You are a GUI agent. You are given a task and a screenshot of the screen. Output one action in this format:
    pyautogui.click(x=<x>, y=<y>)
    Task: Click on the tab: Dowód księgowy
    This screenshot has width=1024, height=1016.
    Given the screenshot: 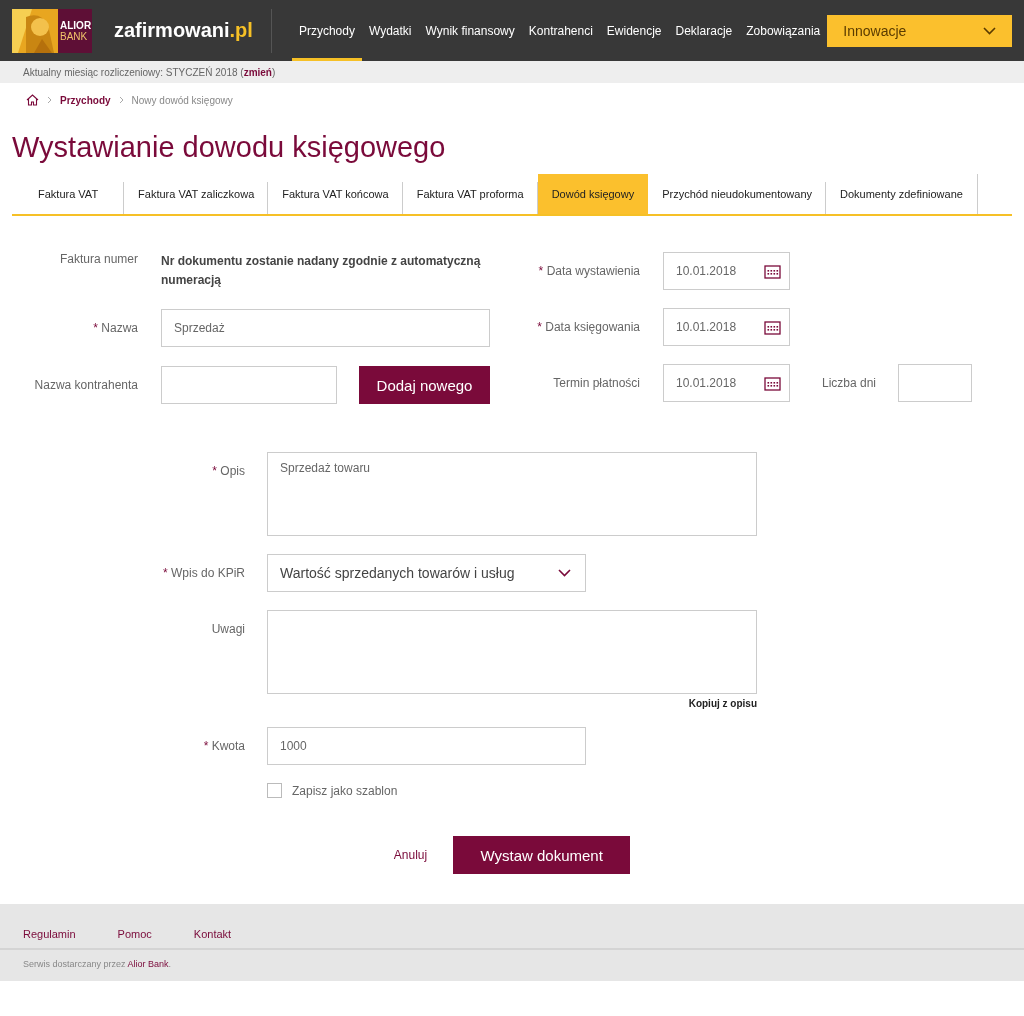 What is the action you would take?
    pyautogui.click(x=593, y=194)
    